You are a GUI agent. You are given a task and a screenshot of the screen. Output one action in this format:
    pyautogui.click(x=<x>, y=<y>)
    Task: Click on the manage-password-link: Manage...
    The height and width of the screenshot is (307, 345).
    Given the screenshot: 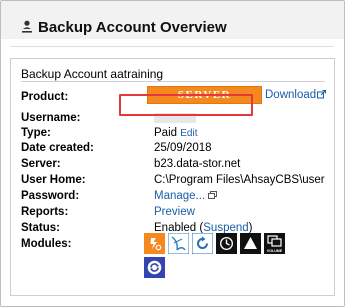 What is the action you would take?
    pyautogui.click(x=179, y=196)
    